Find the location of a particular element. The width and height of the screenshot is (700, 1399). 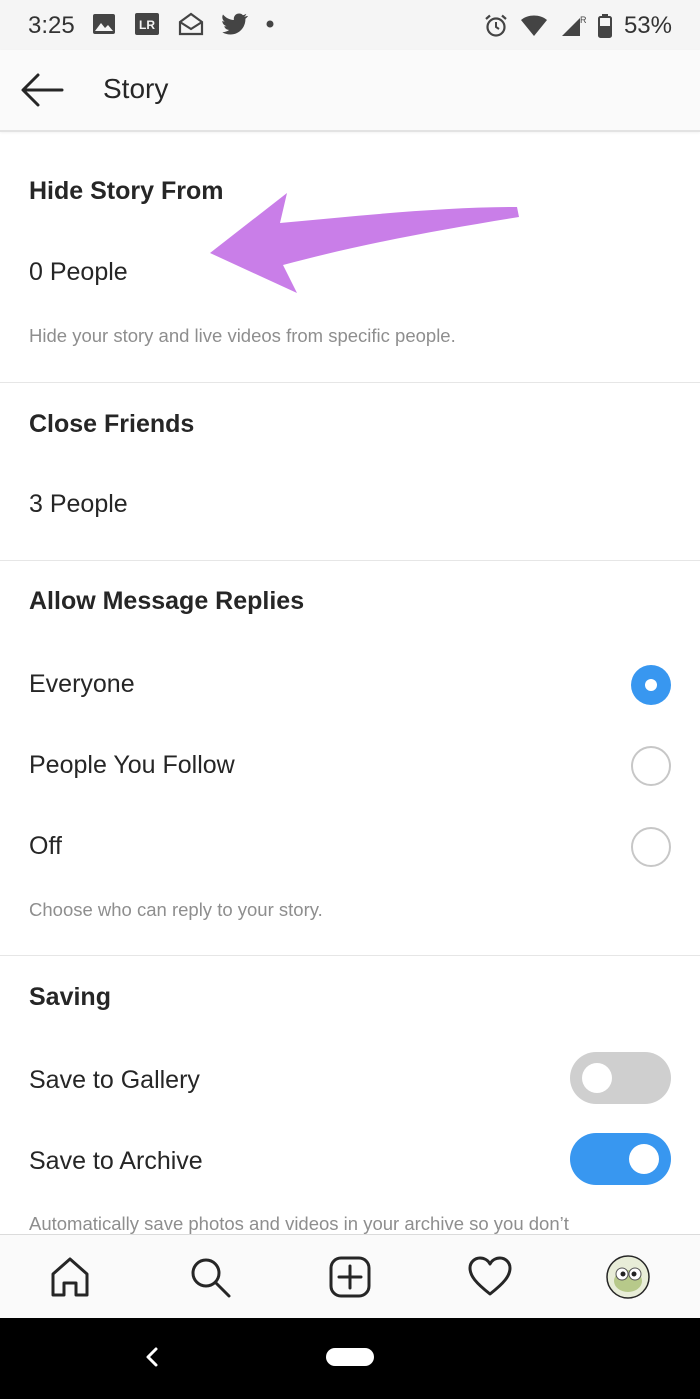

save-to-gallery-label: Save to Gallery is located at coordinates (114, 1080).